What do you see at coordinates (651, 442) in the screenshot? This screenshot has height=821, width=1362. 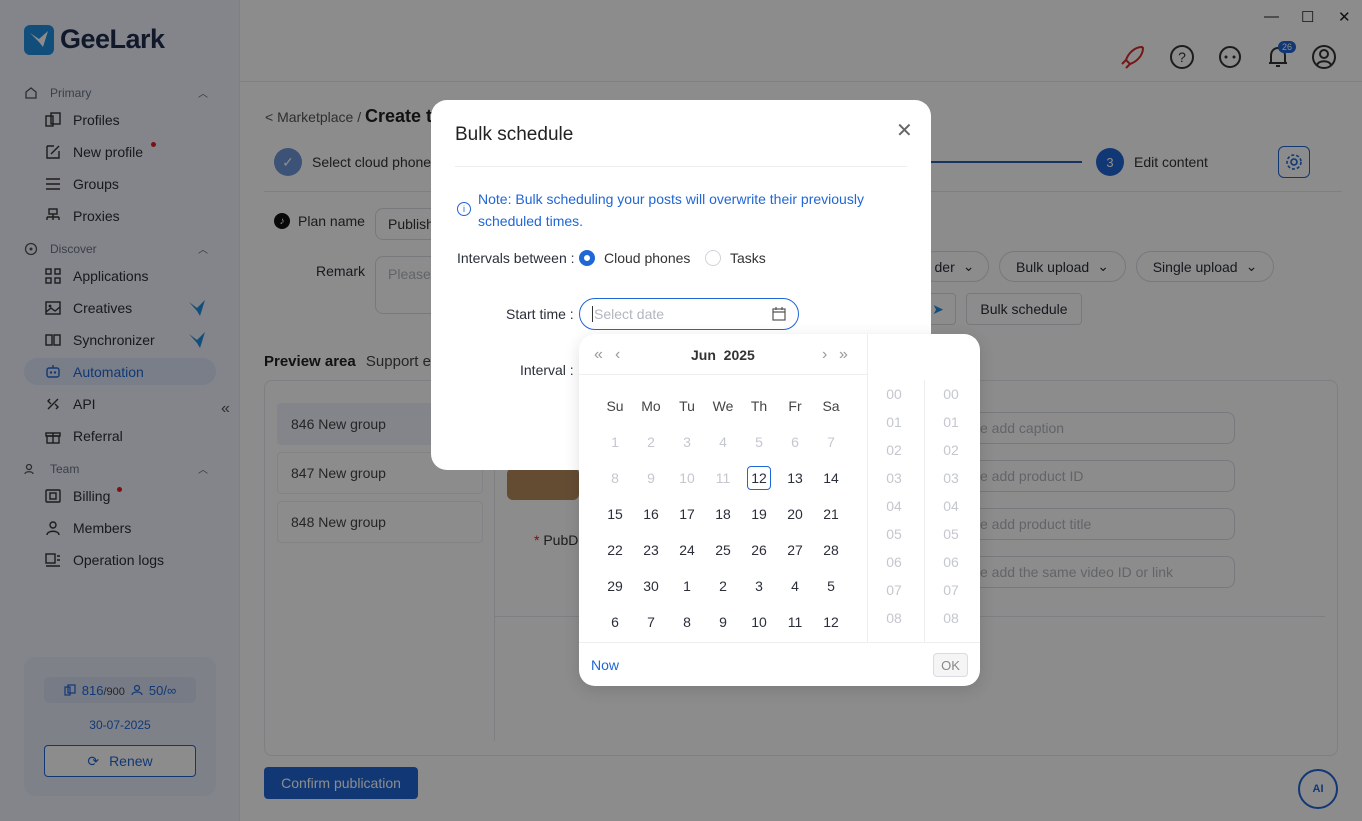 I see `calendar-day-disabled: 2` at bounding box center [651, 442].